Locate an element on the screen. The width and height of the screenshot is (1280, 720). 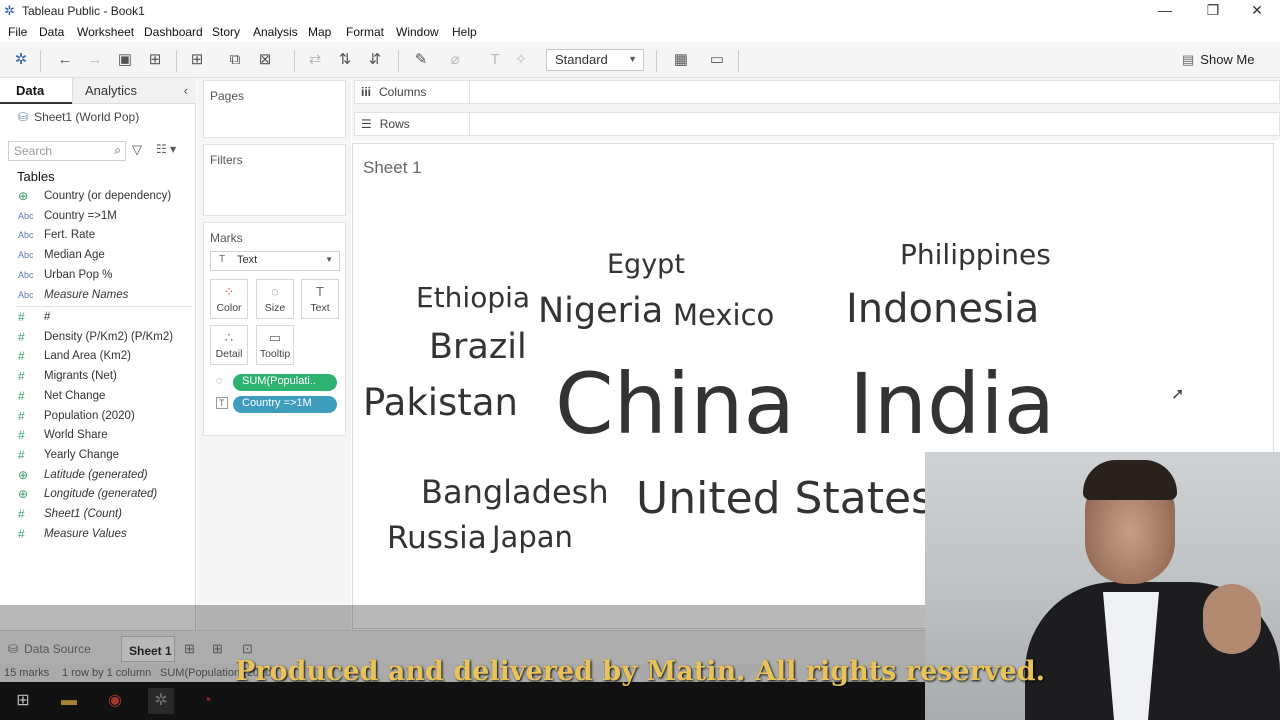
word-mark: Brazil is located at coordinates (478, 347).